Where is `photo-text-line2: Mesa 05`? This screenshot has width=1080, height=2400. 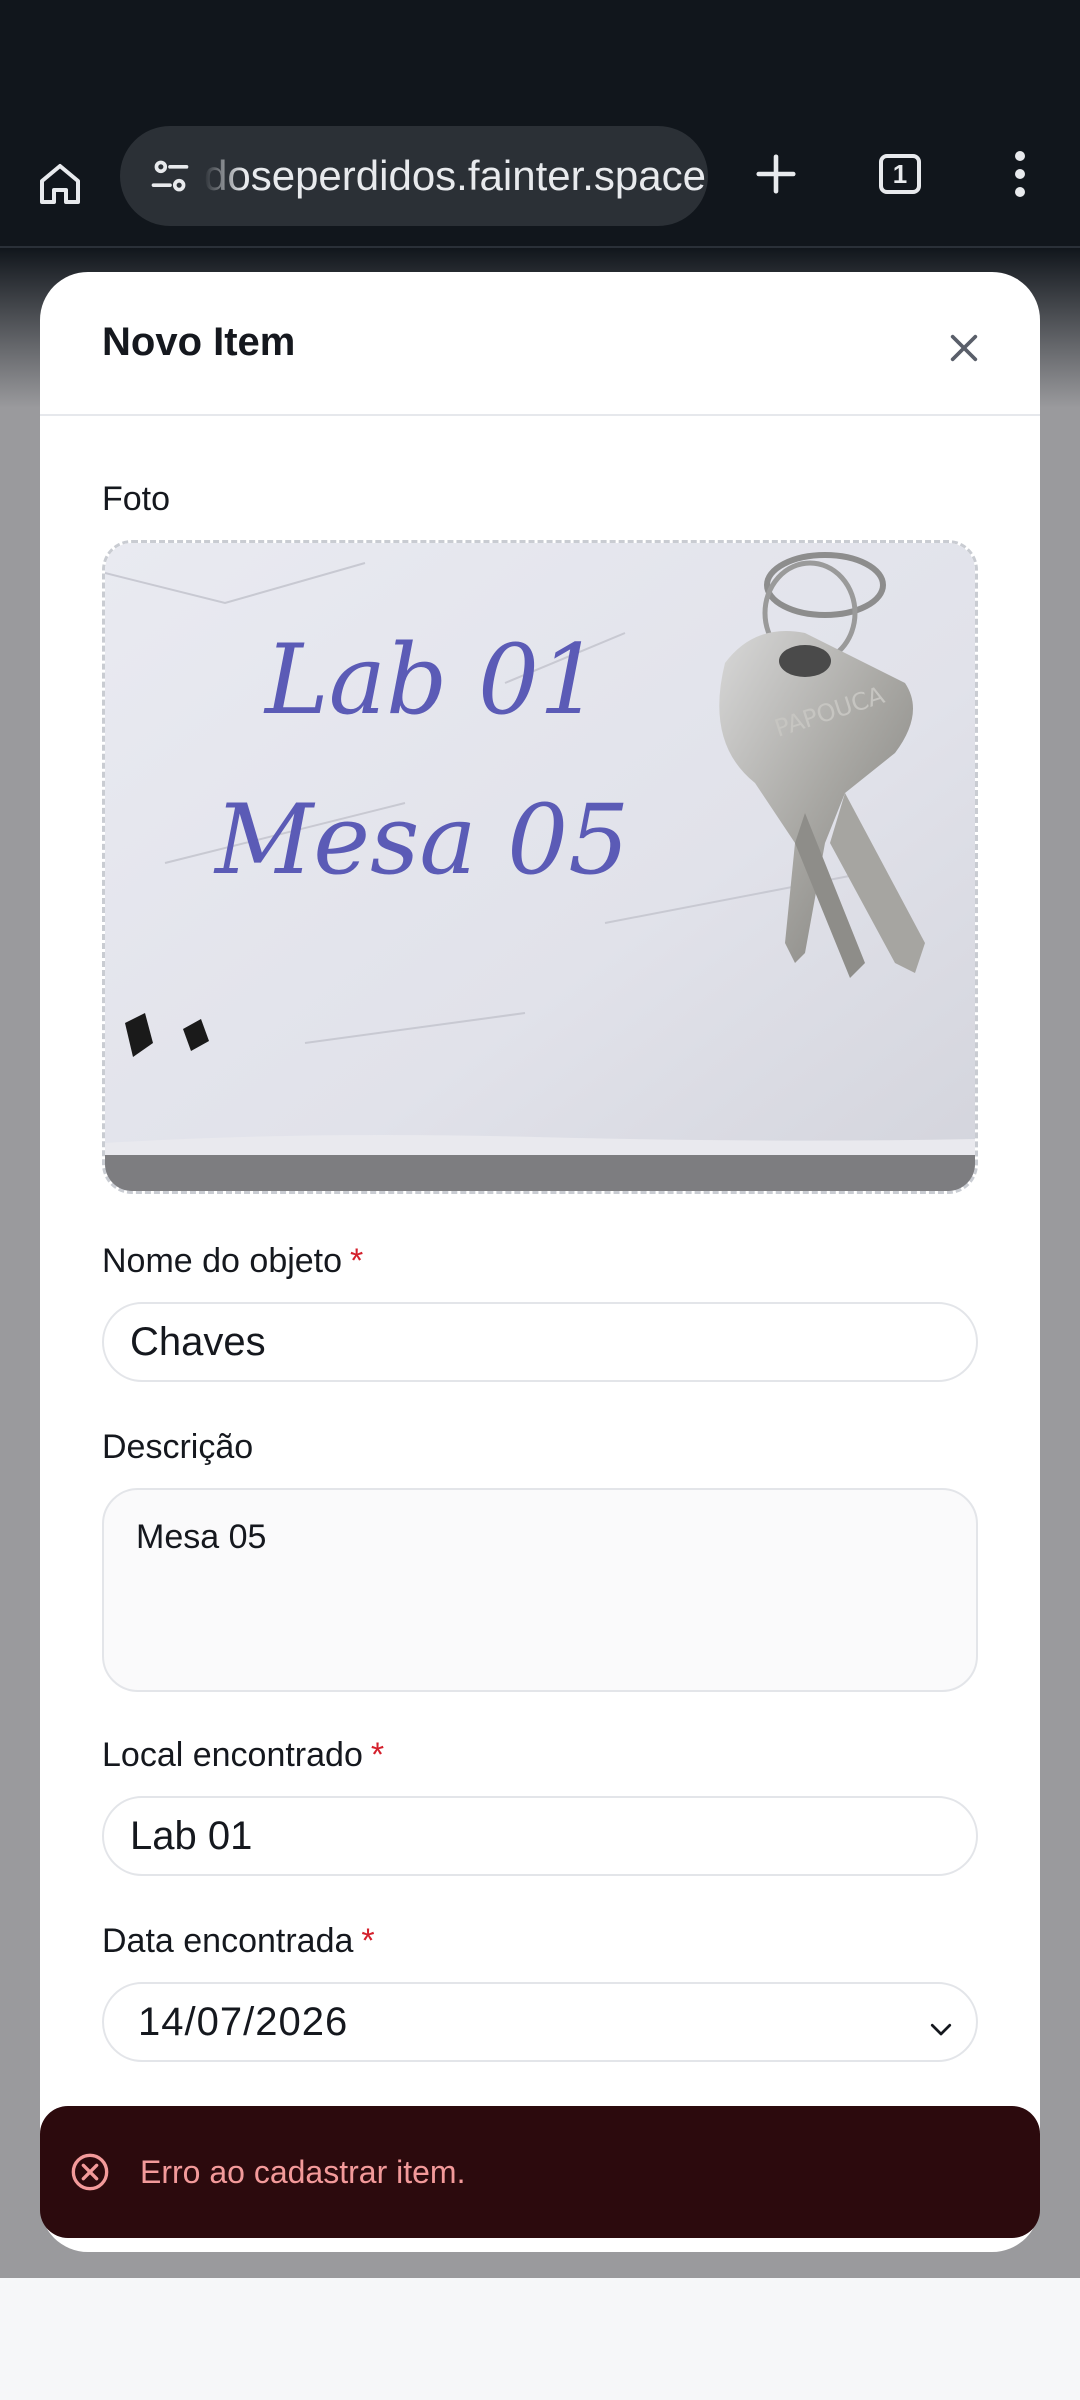
photo-text-line2: Mesa 05 is located at coordinates (421, 840).